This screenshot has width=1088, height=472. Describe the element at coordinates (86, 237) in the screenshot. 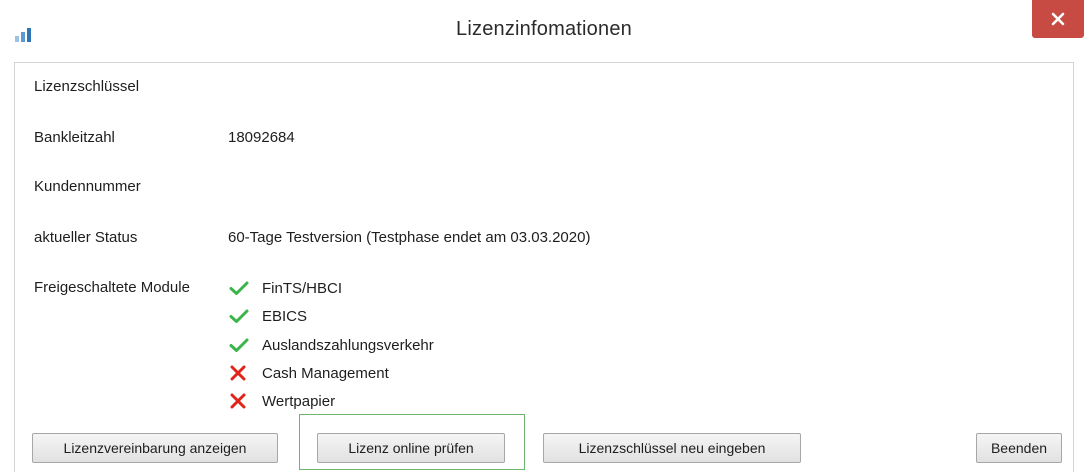

I see `status-label: aktueller Status` at that location.